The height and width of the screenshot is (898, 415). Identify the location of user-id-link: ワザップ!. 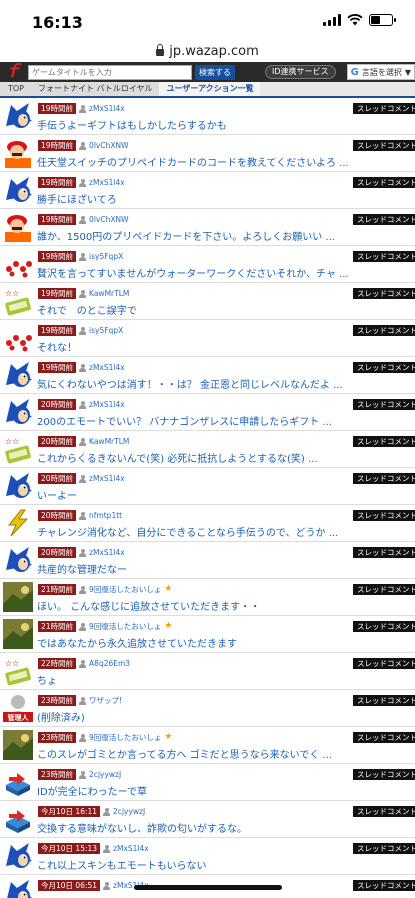
(105, 700).